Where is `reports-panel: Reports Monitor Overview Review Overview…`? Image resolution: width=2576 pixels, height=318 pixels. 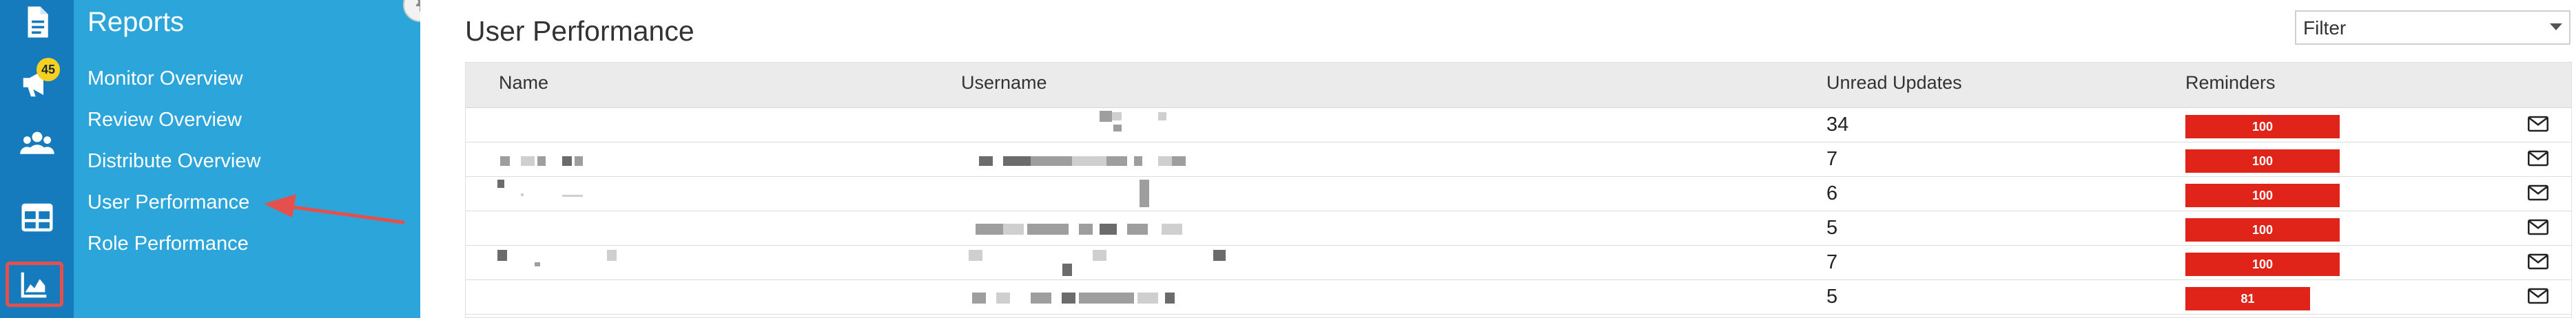
reports-panel: Reports Monitor Overview Review Overview… is located at coordinates (255, 159).